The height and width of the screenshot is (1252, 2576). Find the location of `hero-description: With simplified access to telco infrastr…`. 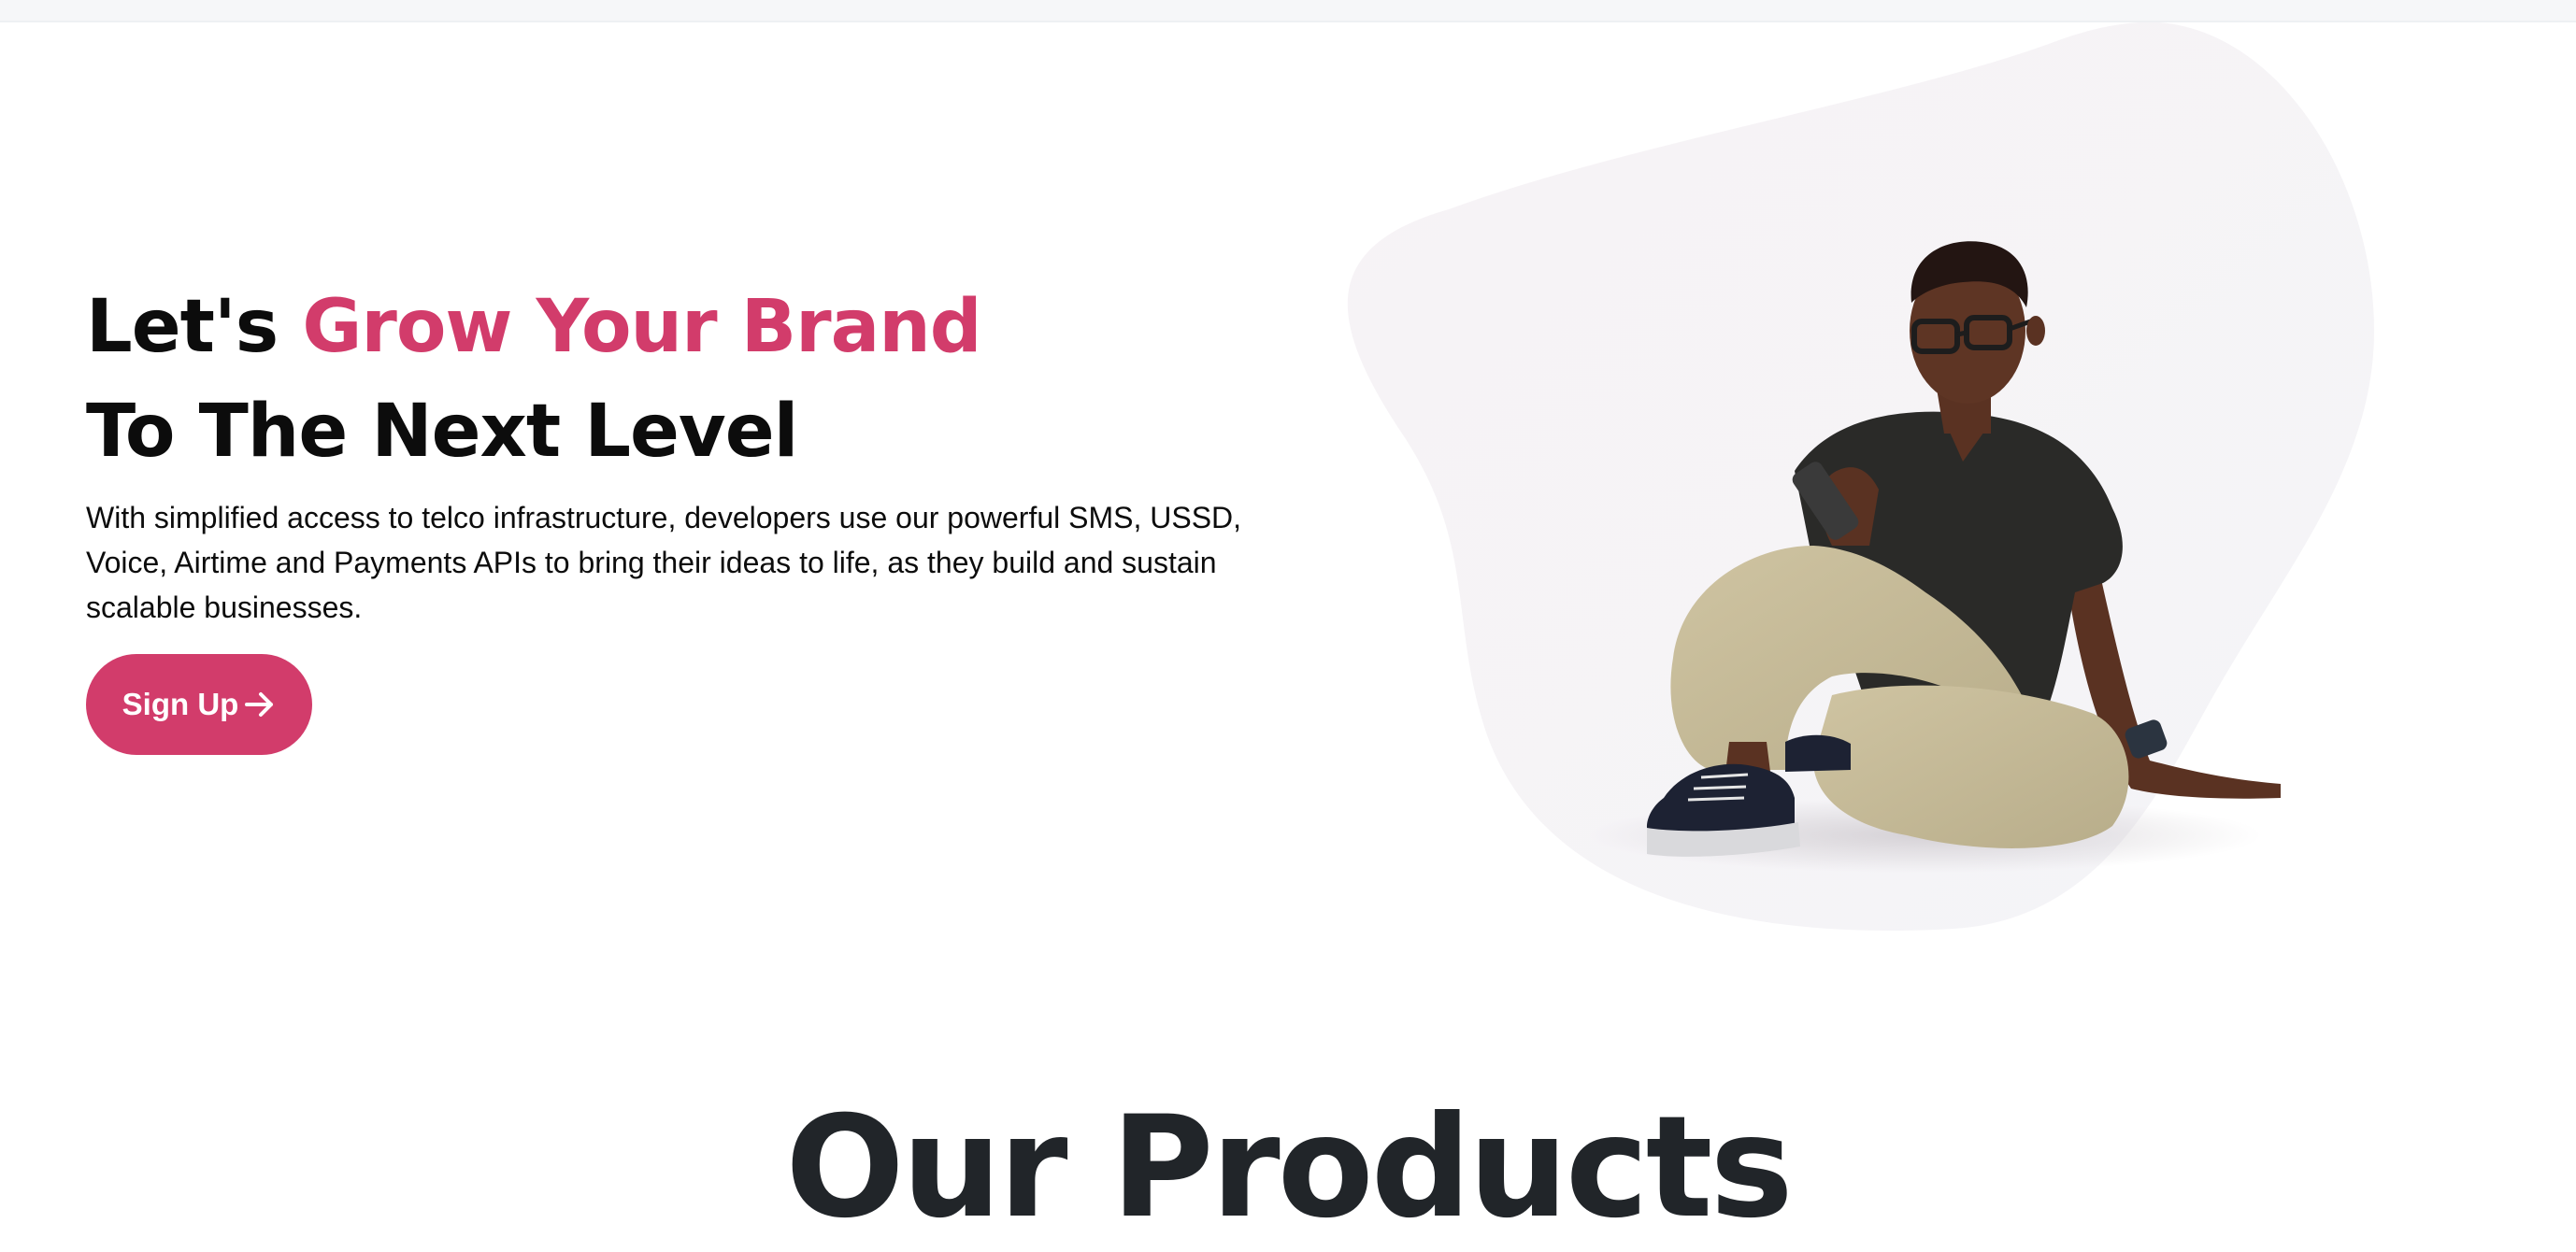

hero-description: With simplified access to telco infrastr… is located at coordinates (664, 562).